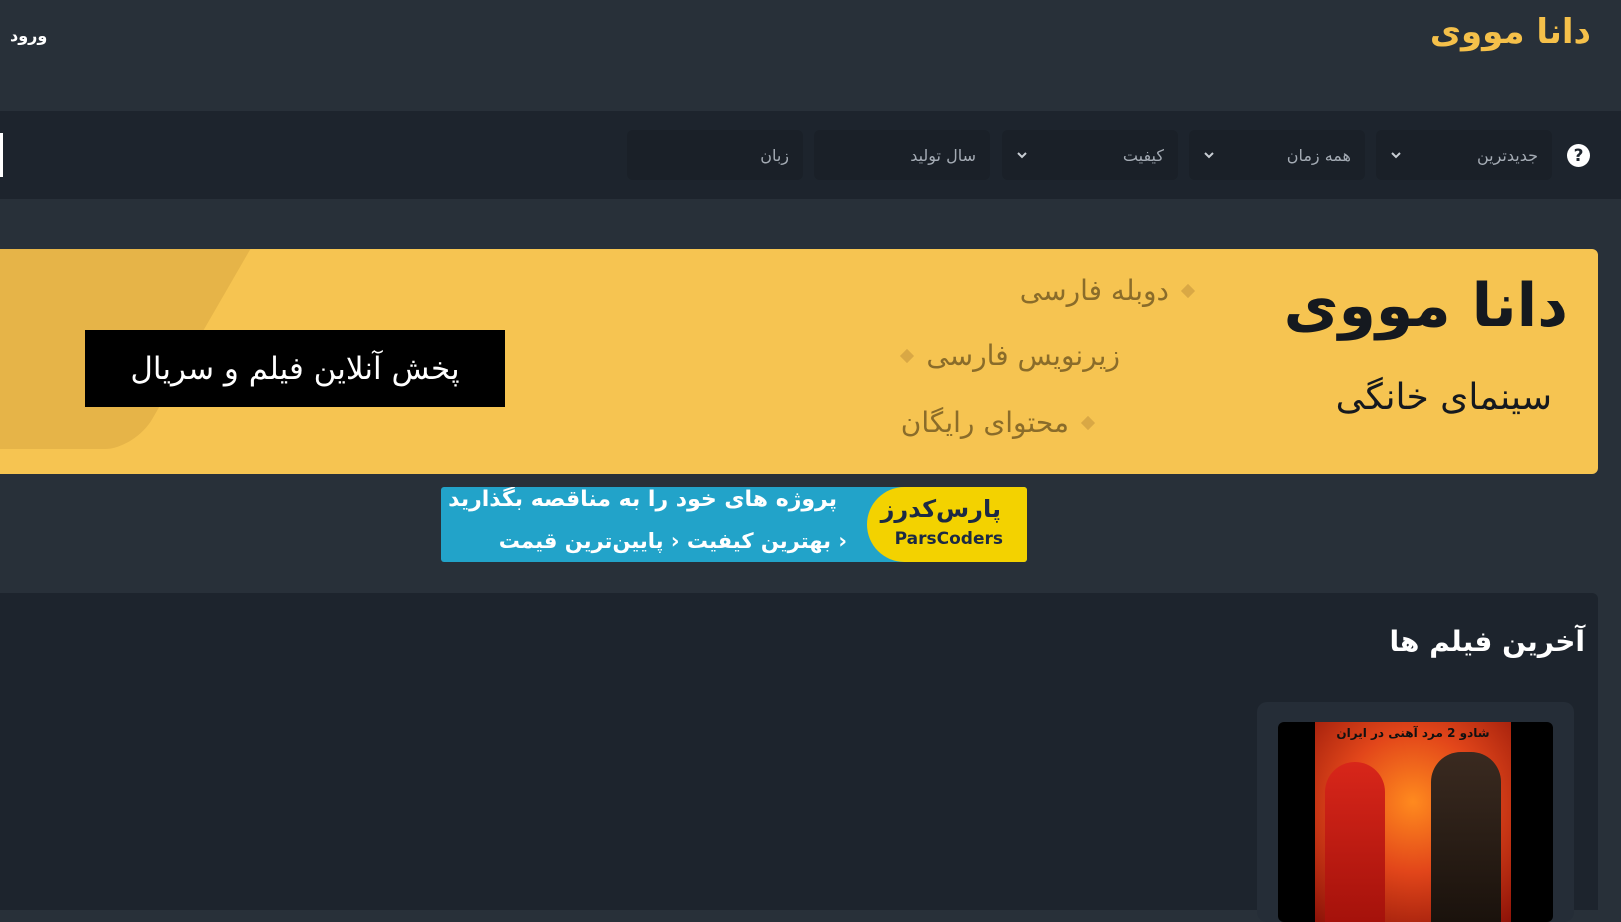 The image size is (1621, 922). I want to click on poster-caption: شادو 2 مرد آهنی در ایران, so click(1413, 733).